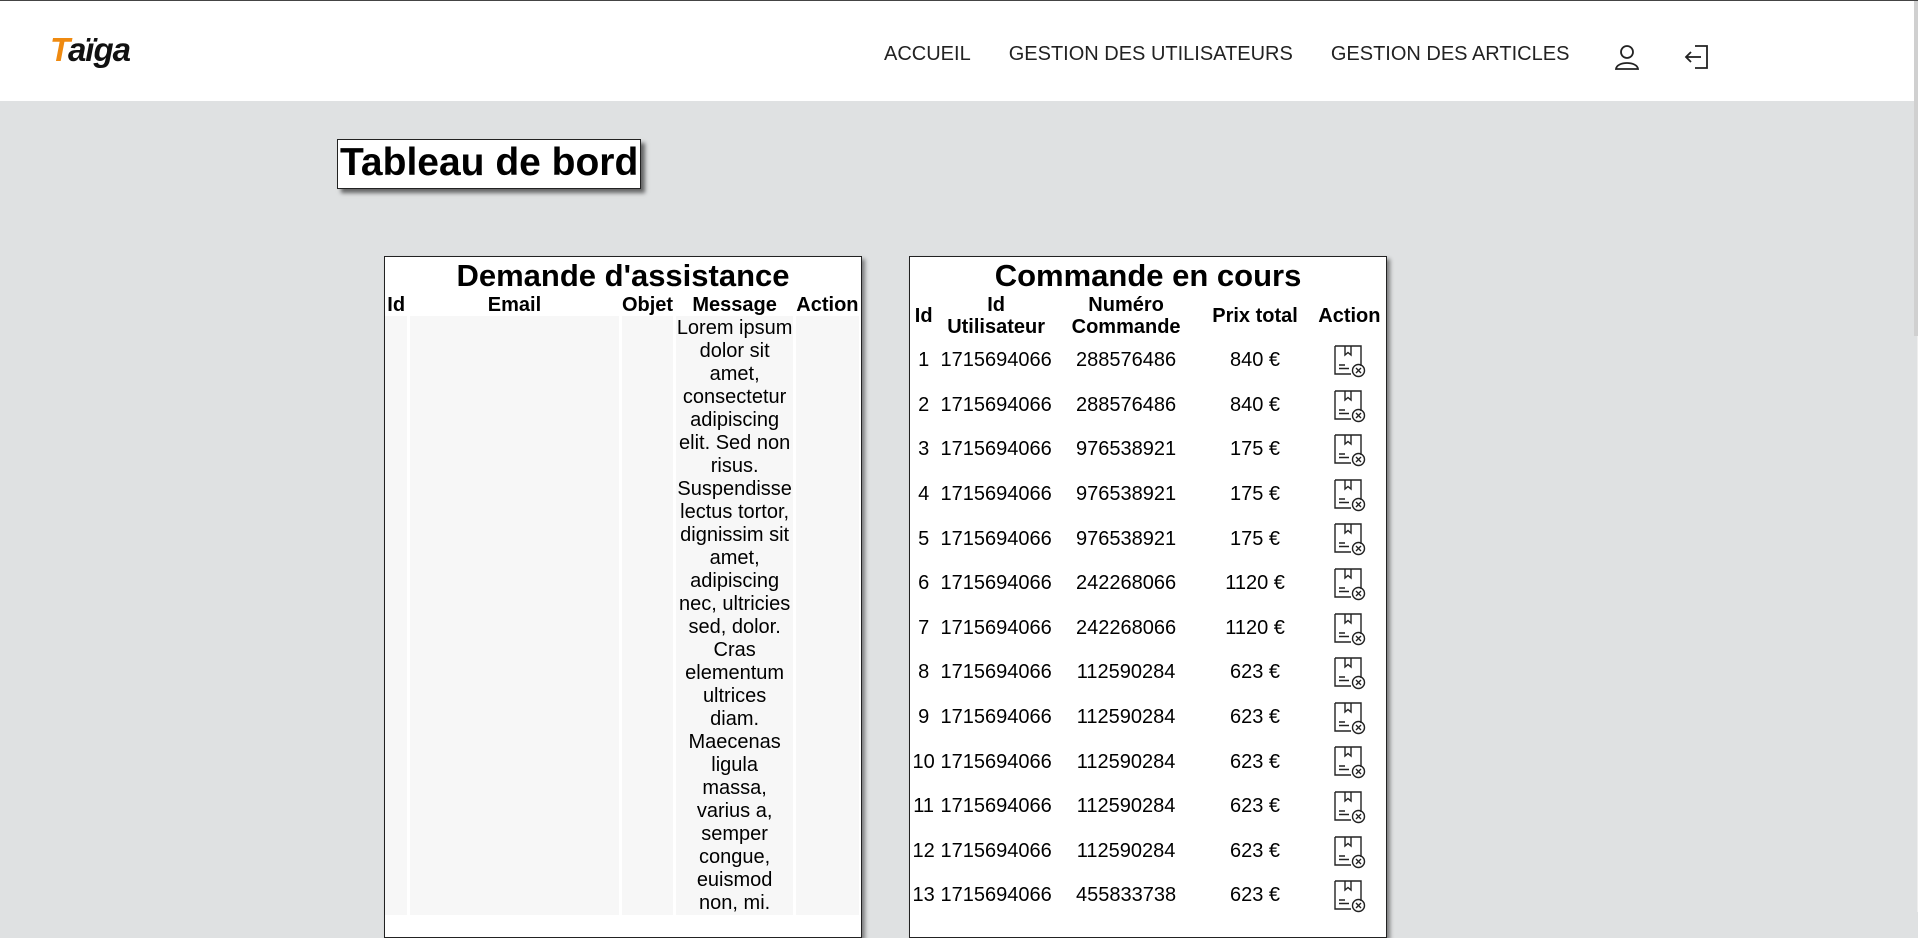  I want to click on order-id: 9, so click(924, 717).